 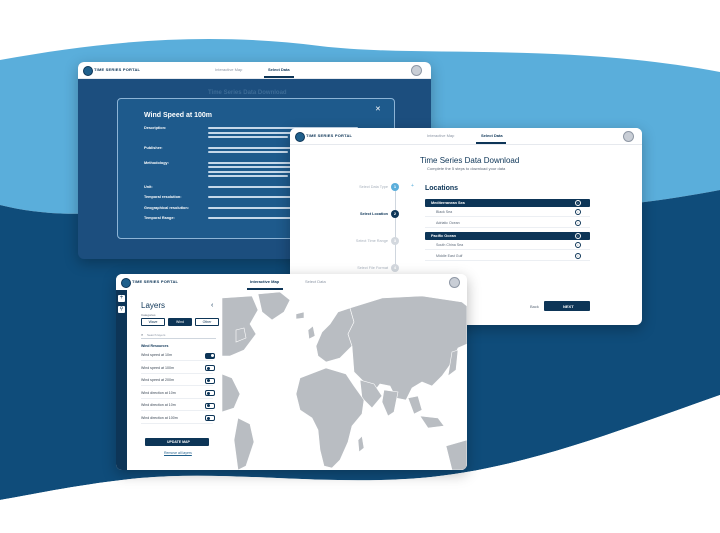 What do you see at coordinates (159, 218) in the screenshot?
I see `modal-row-label: Temporal Range:` at bounding box center [159, 218].